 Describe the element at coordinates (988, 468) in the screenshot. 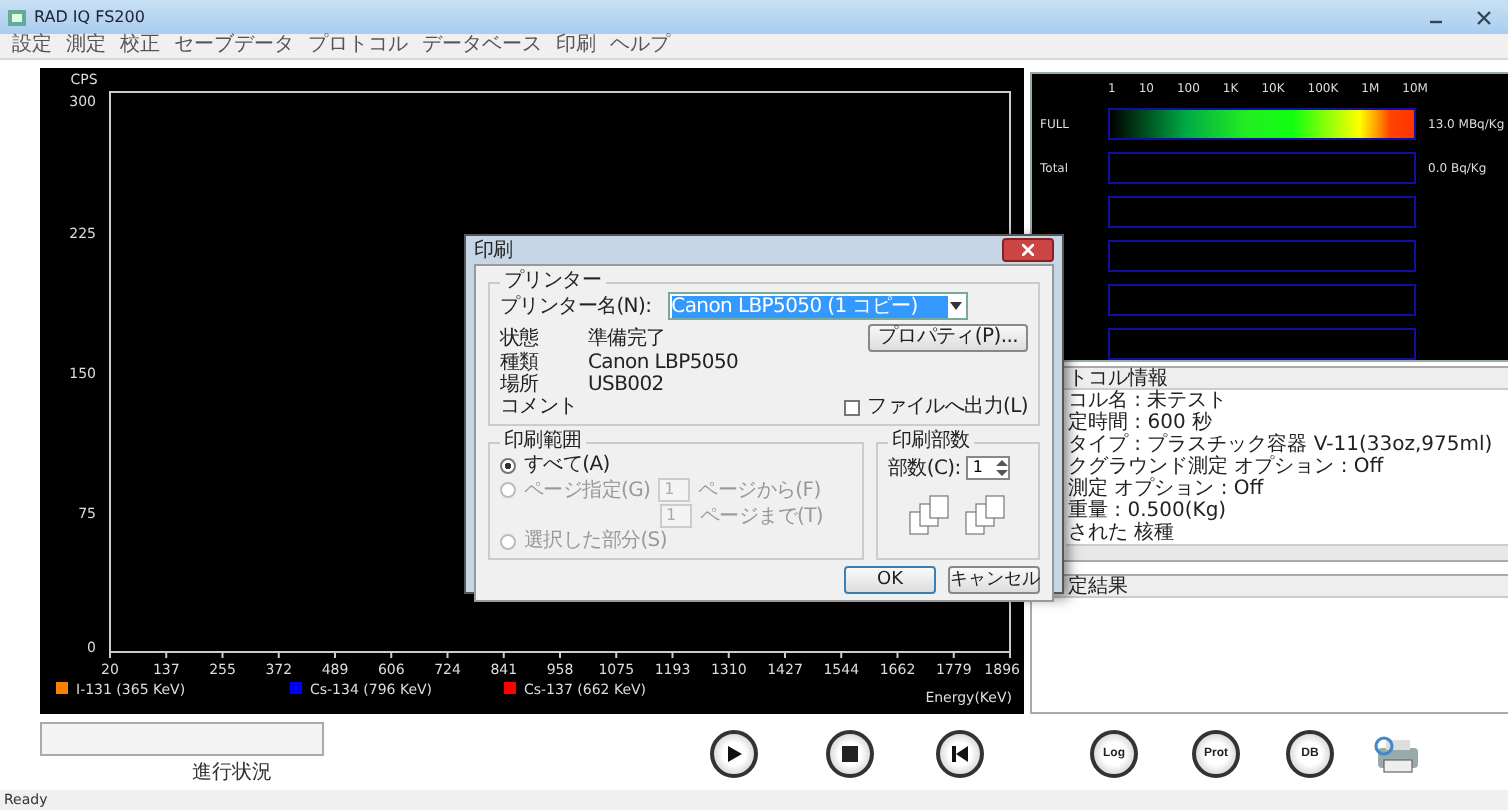

I see `copies-spinner: 1` at that location.